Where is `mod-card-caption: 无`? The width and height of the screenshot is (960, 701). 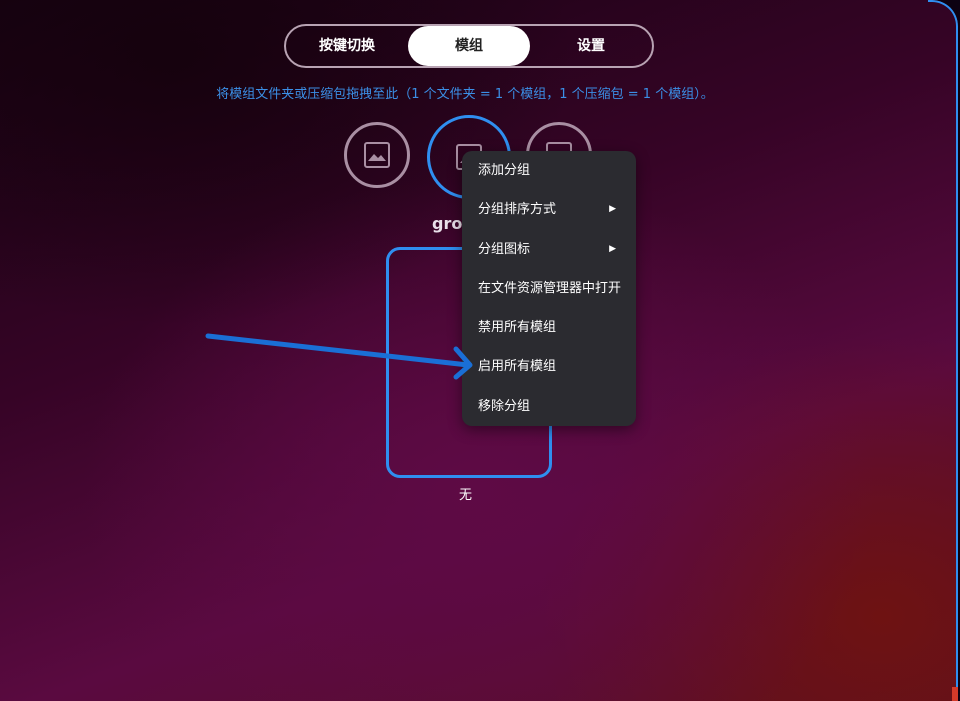 mod-card-caption: 无 is located at coordinates (466, 495).